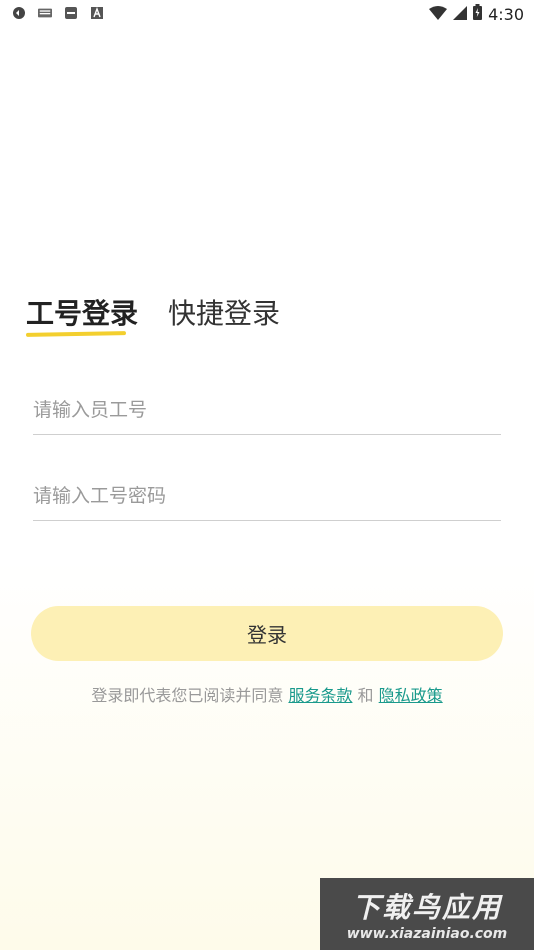 The width and height of the screenshot is (534, 950). I want to click on password-input, so click(267, 496).